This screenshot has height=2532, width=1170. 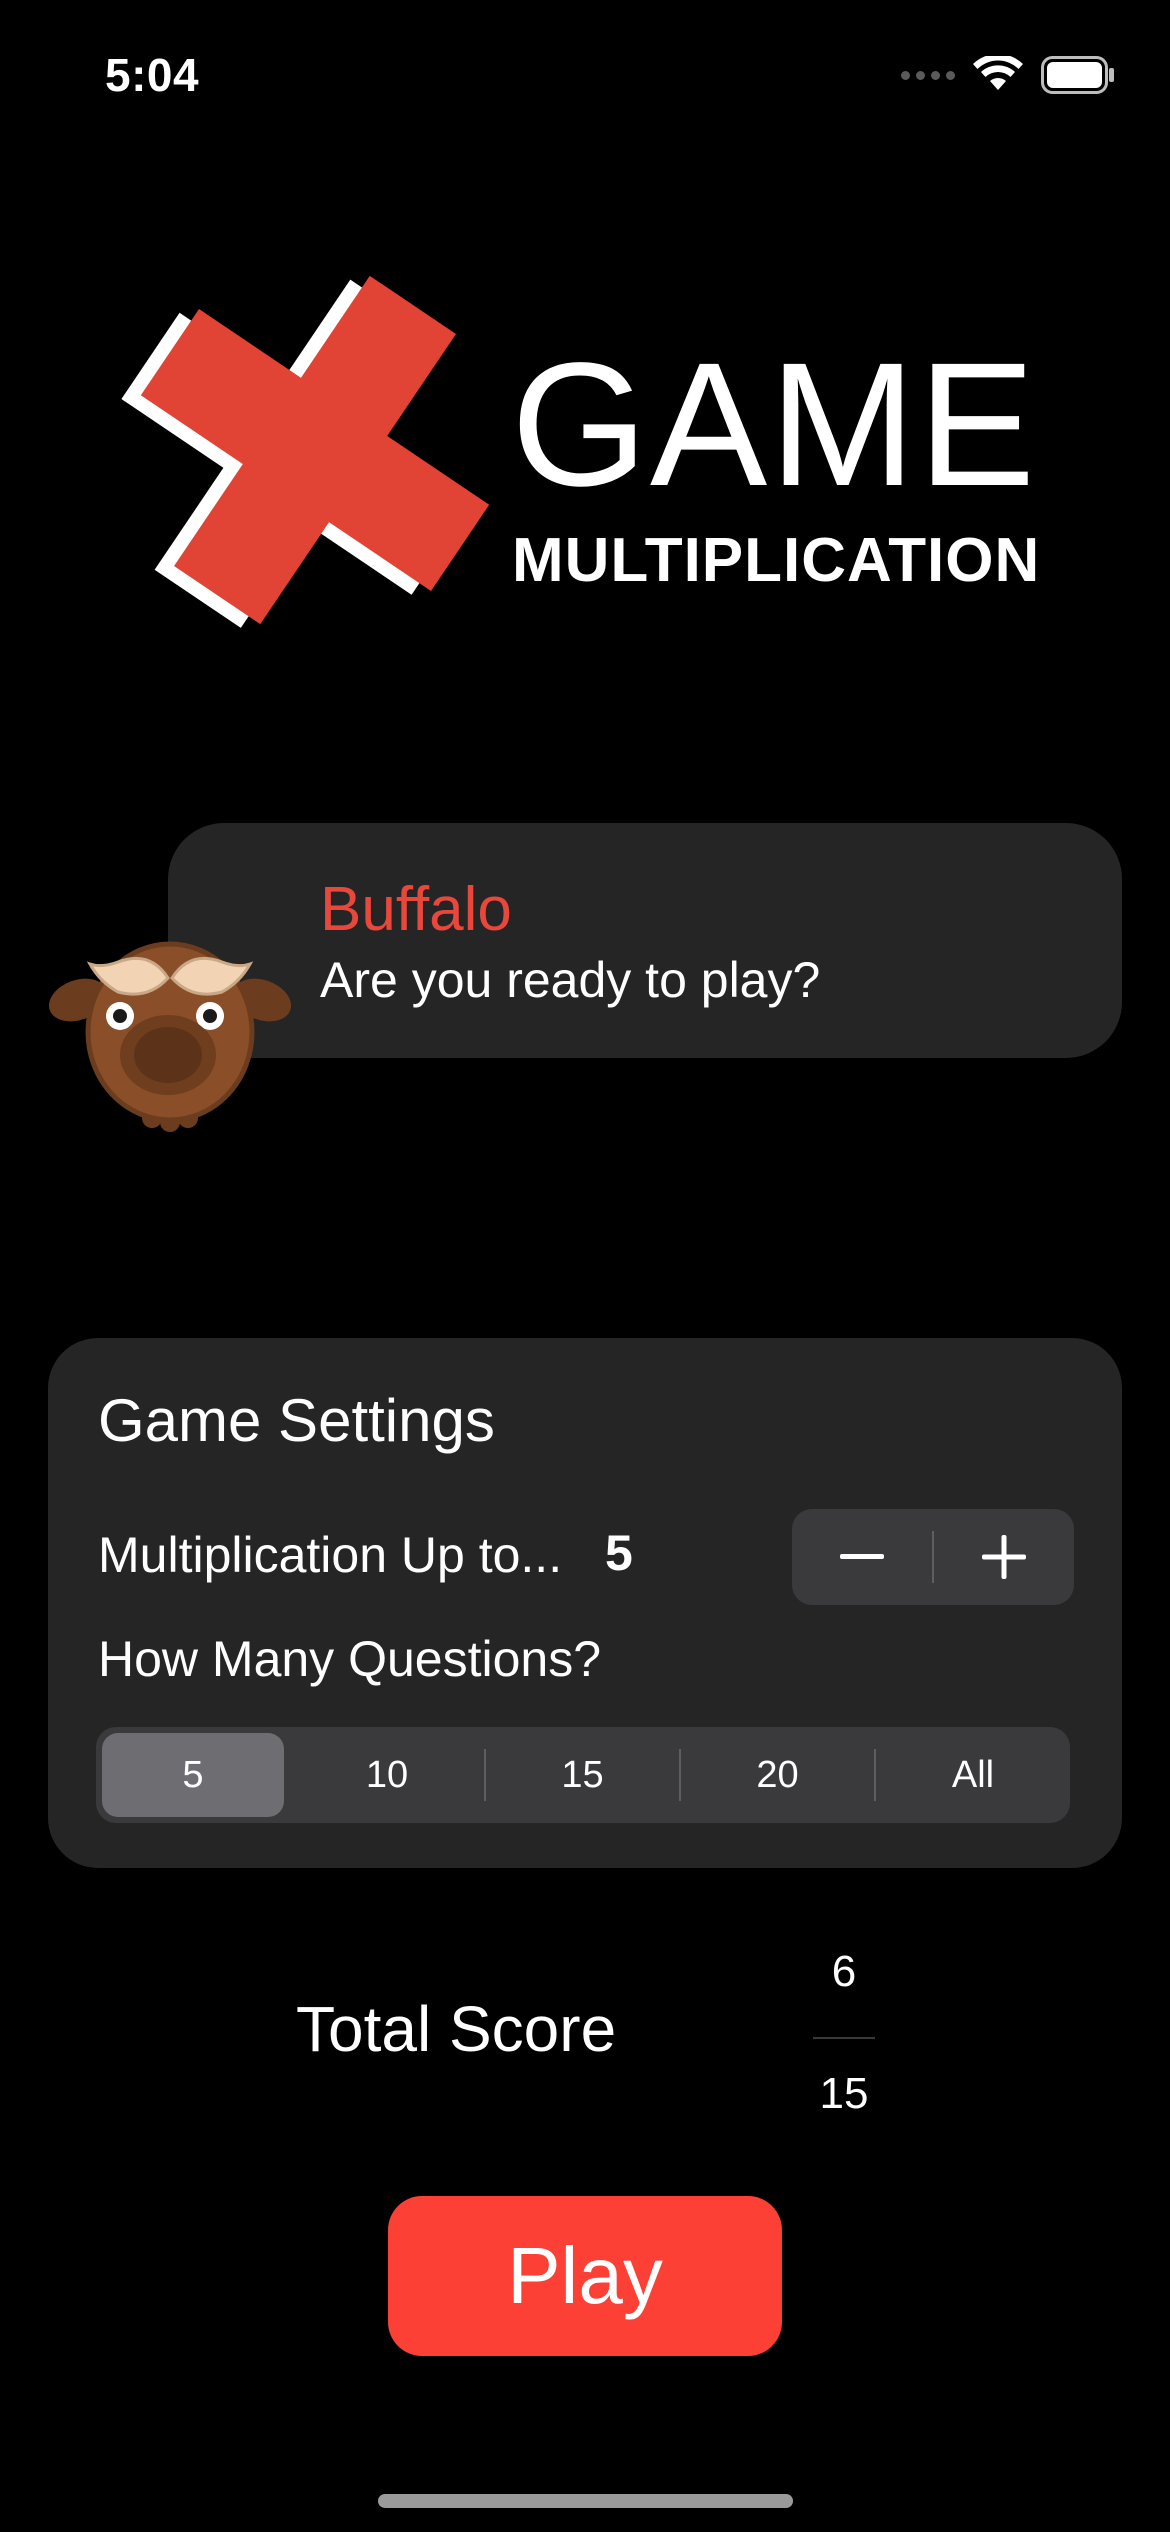 I want to click on cellular-signal-icon, so click(x=928, y=75).